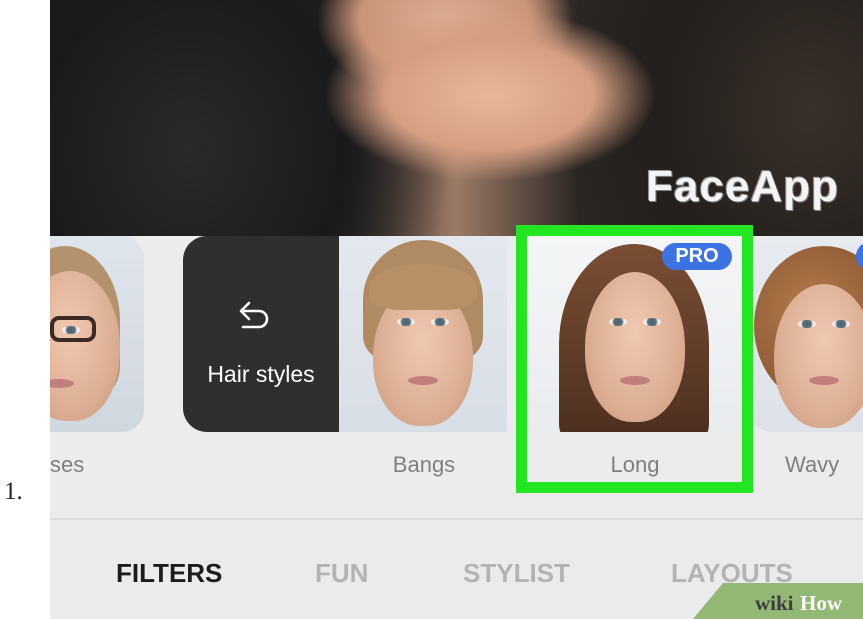 The image size is (863, 619). I want to click on tab-fun: FUN, so click(341, 573).